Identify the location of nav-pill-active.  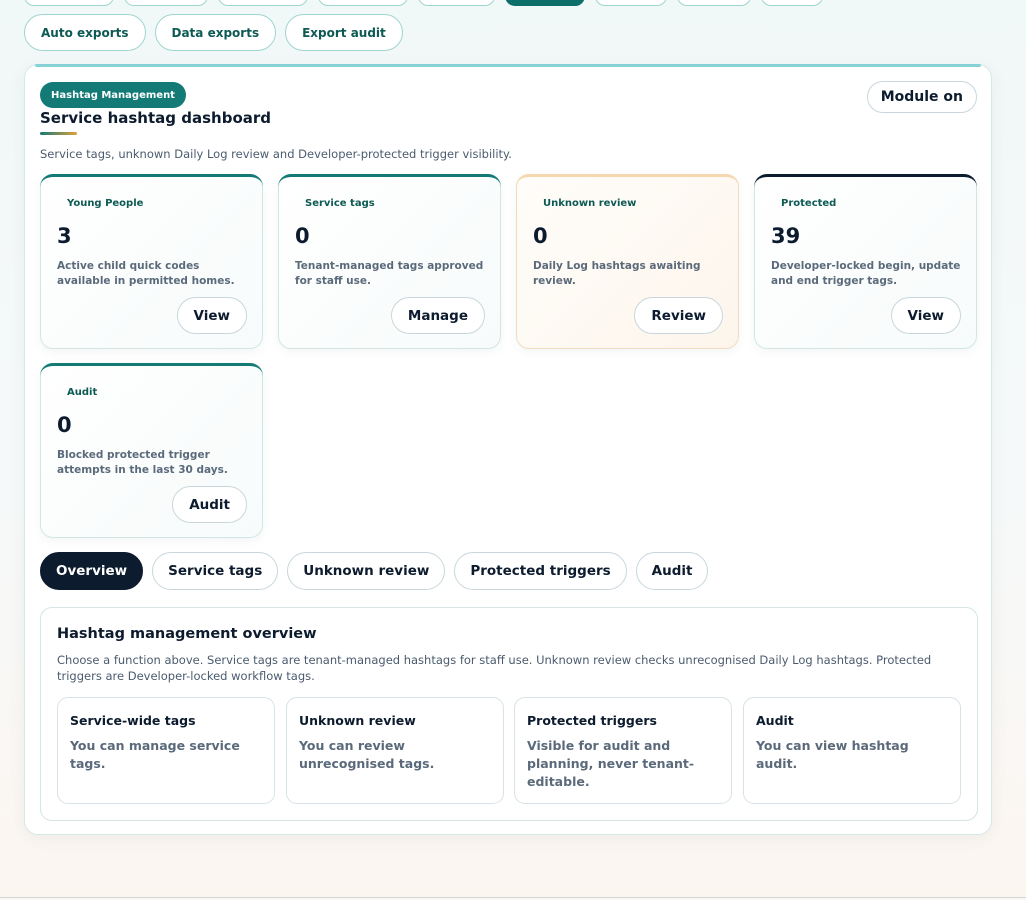
(545, 3).